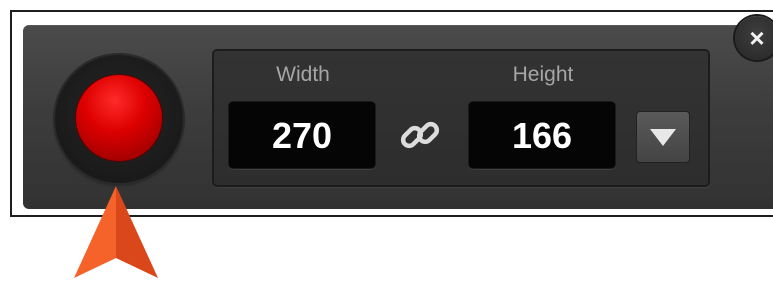 The width and height of the screenshot is (773, 284). I want to click on height-field: 166, so click(542, 135).